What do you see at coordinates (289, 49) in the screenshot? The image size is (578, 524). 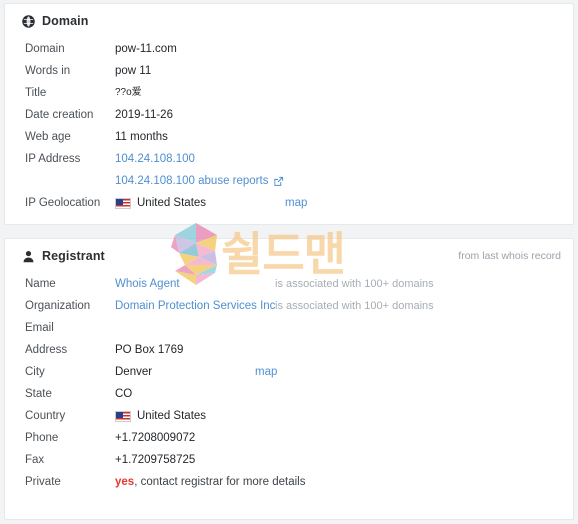 I see `row-domain: Domain pow-11.com` at bounding box center [289, 49].